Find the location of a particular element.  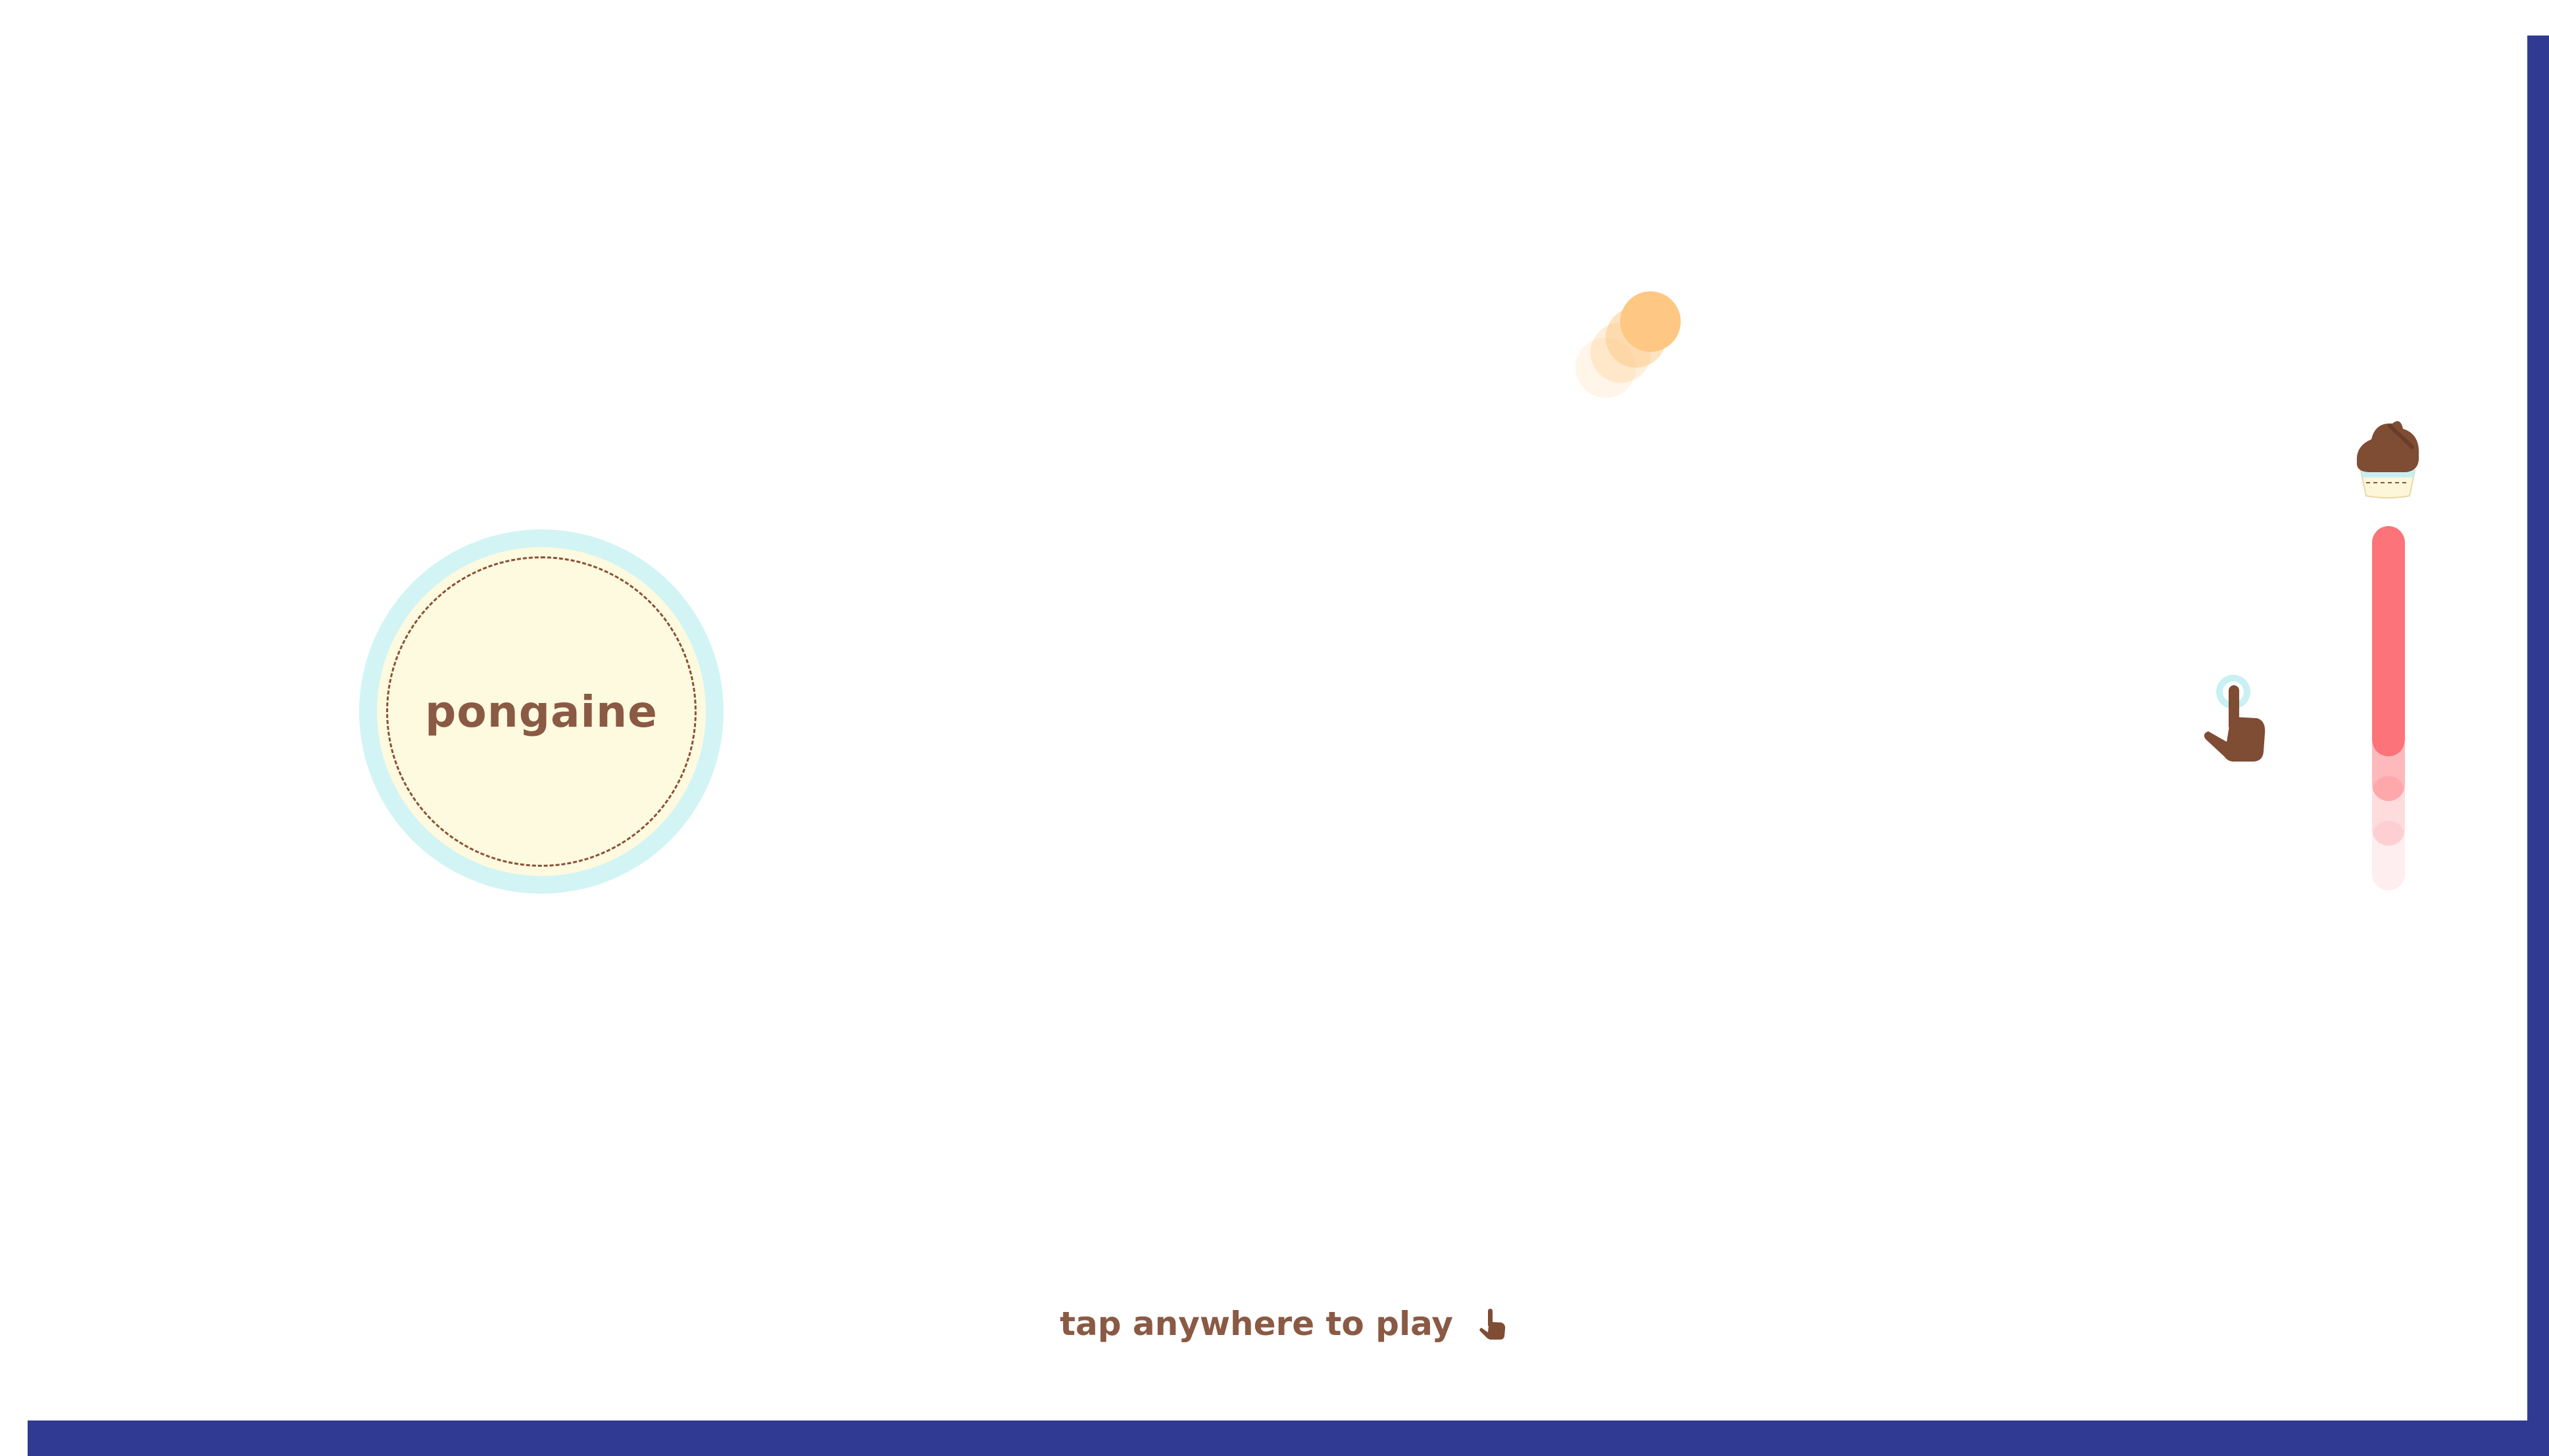

game-logo: pongaine is located at coordinates (541, 711).